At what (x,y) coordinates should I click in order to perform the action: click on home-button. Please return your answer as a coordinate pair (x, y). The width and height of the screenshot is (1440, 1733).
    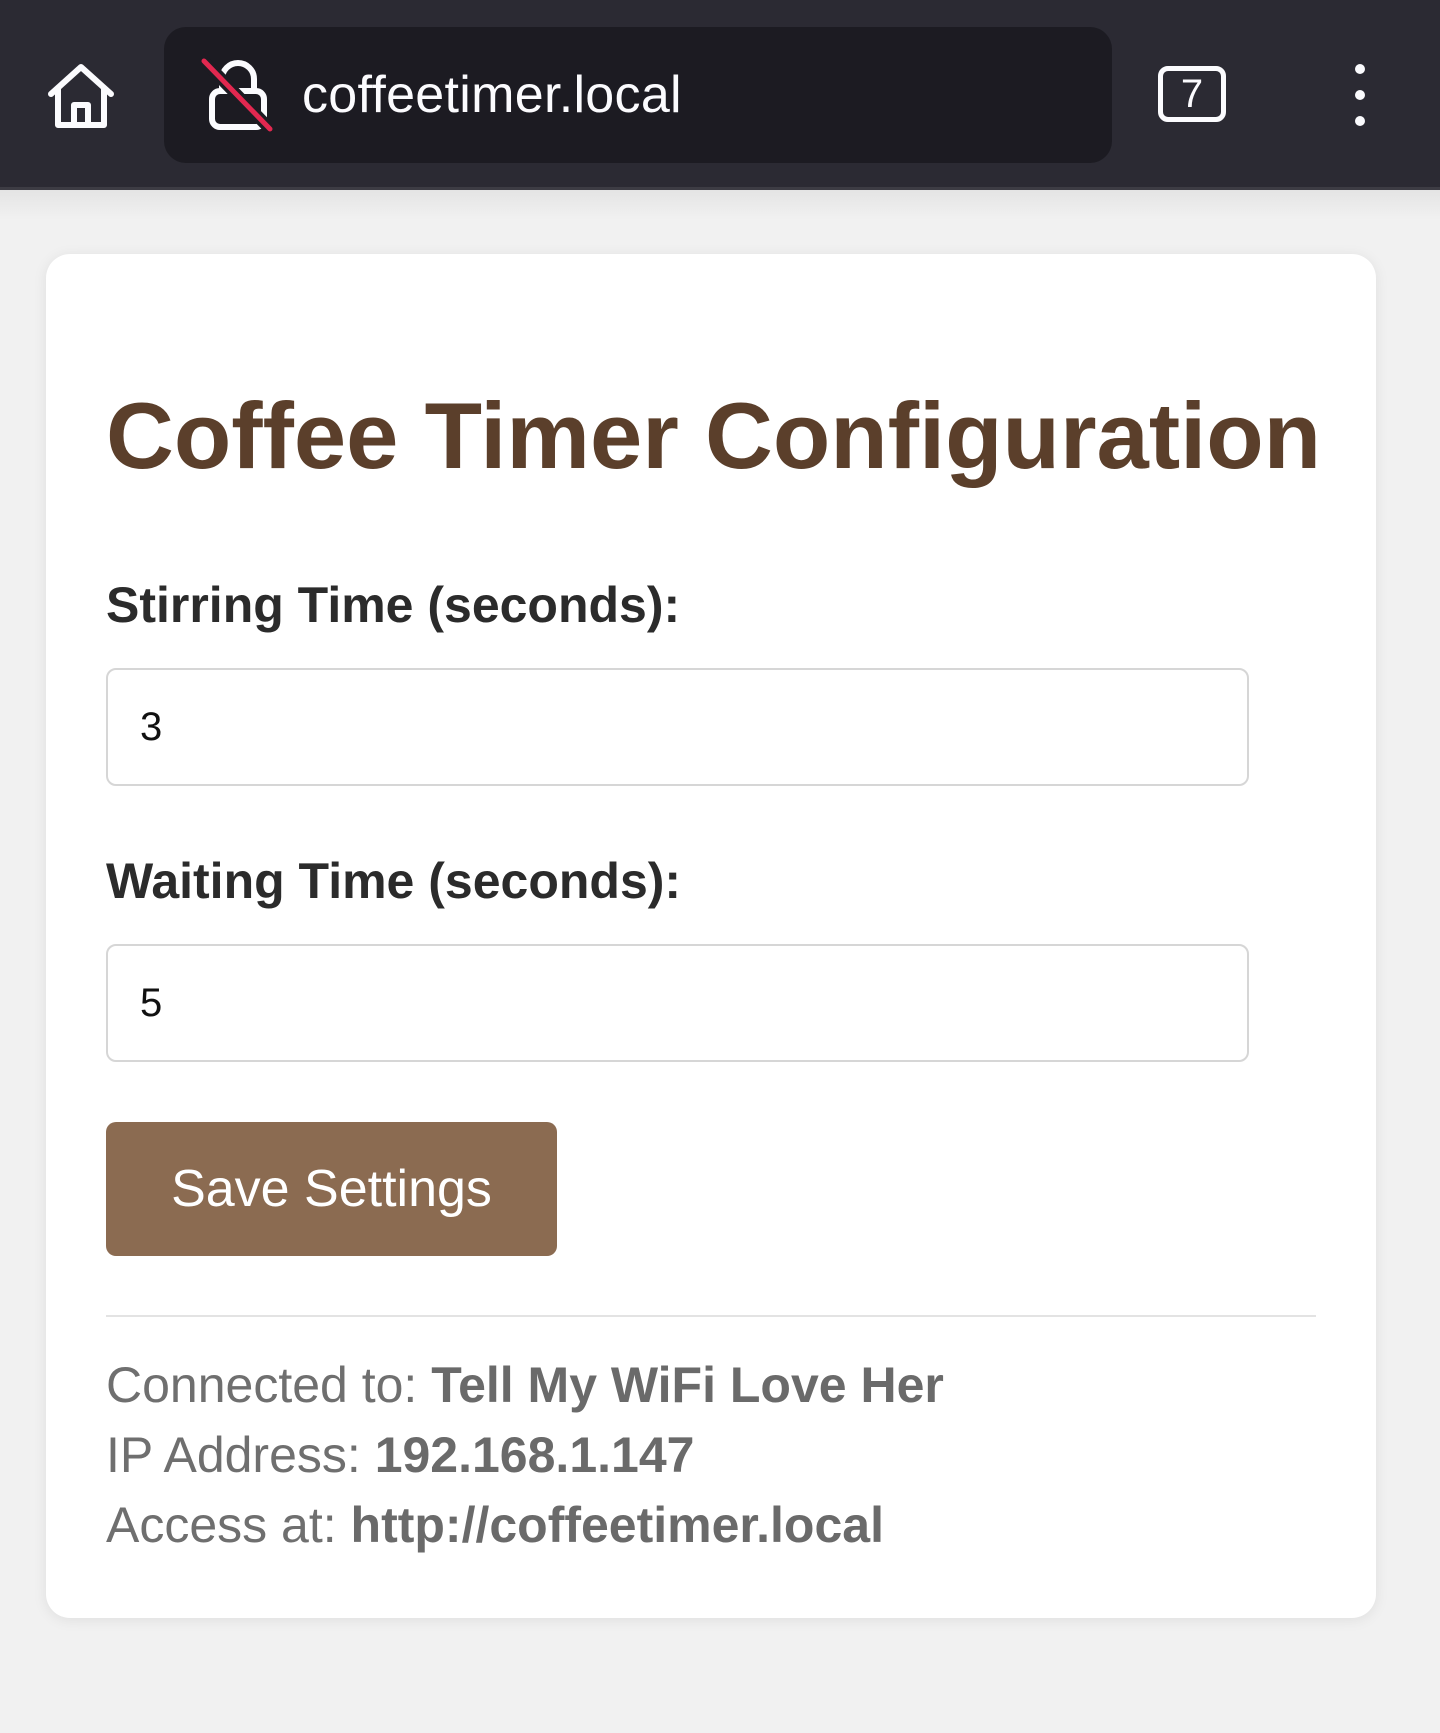
    Looking at the image, I should click on (81, 96).